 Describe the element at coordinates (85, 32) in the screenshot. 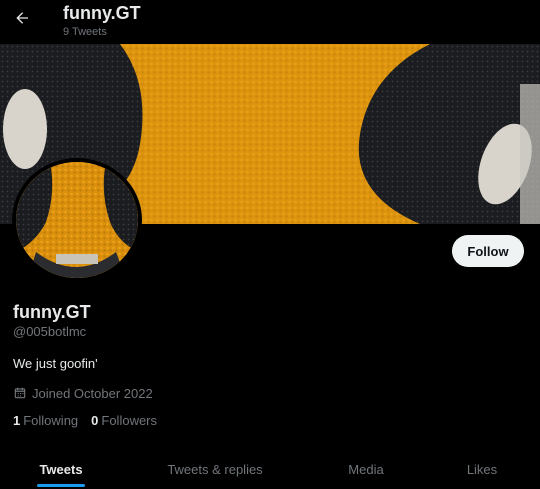

I see `tweet-count: 9 Tweets` at that location.